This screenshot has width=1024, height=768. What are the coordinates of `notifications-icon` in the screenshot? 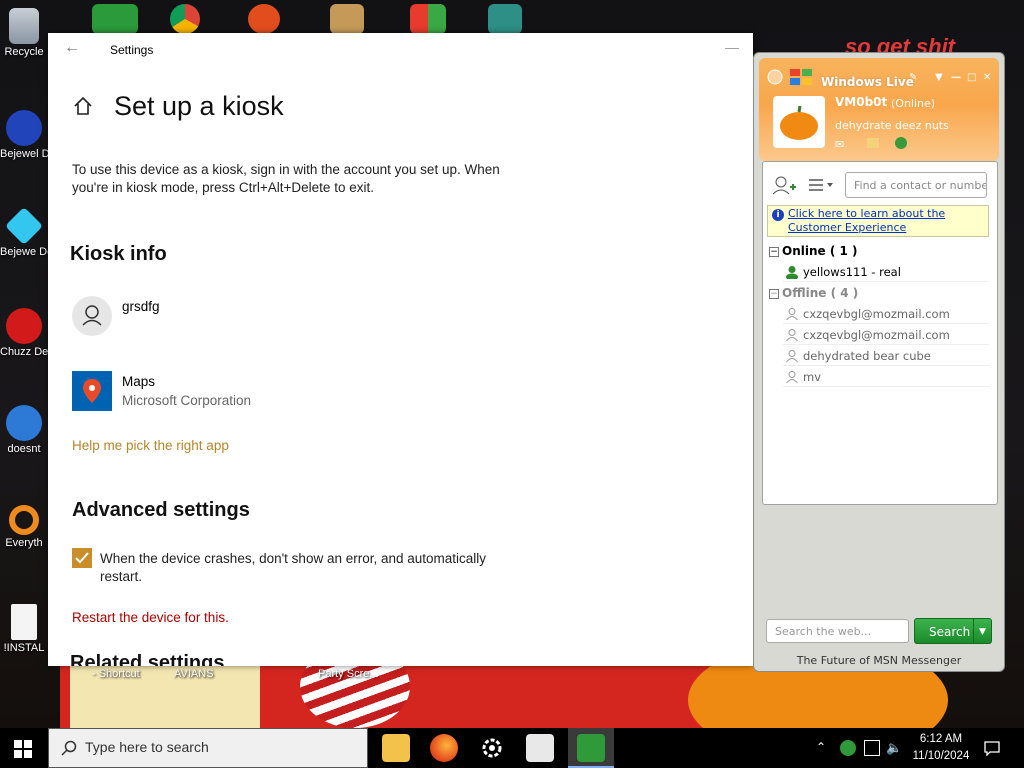 It's located at (992, 748).